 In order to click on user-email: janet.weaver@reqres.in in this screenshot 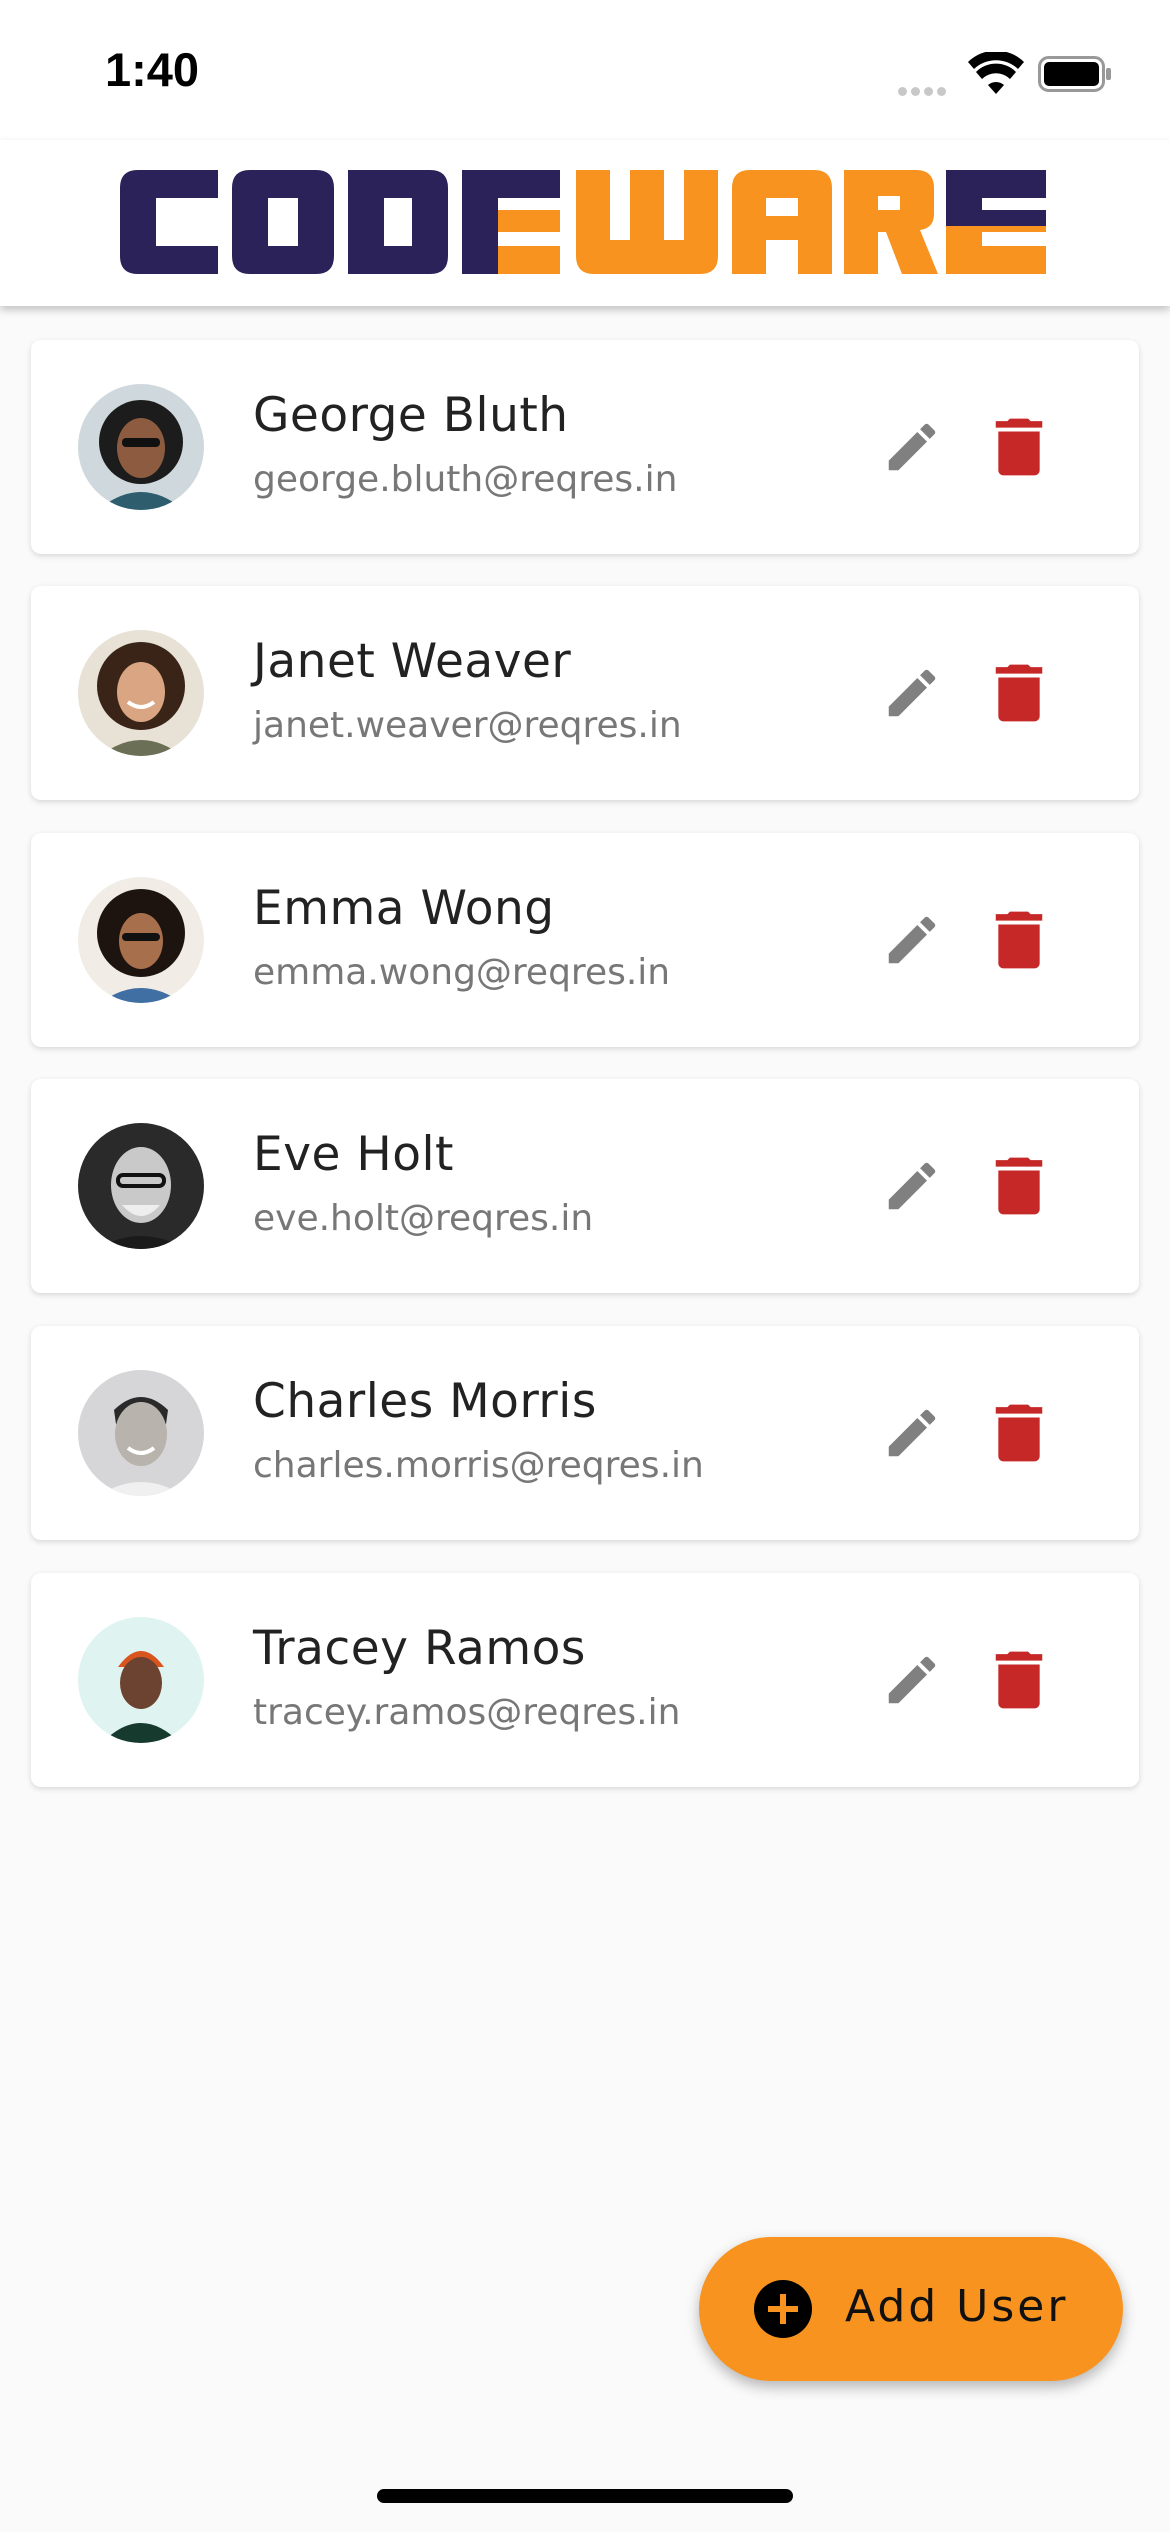, I will do `click(467, 725)`.